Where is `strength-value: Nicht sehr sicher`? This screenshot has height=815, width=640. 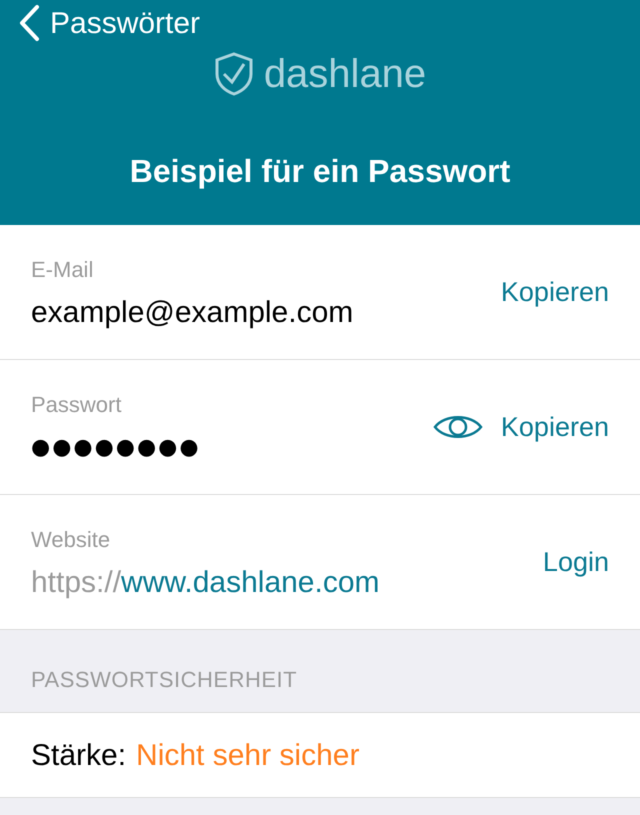
strength-value: Nicht sehr sicher is located at coordinates (248, 756).